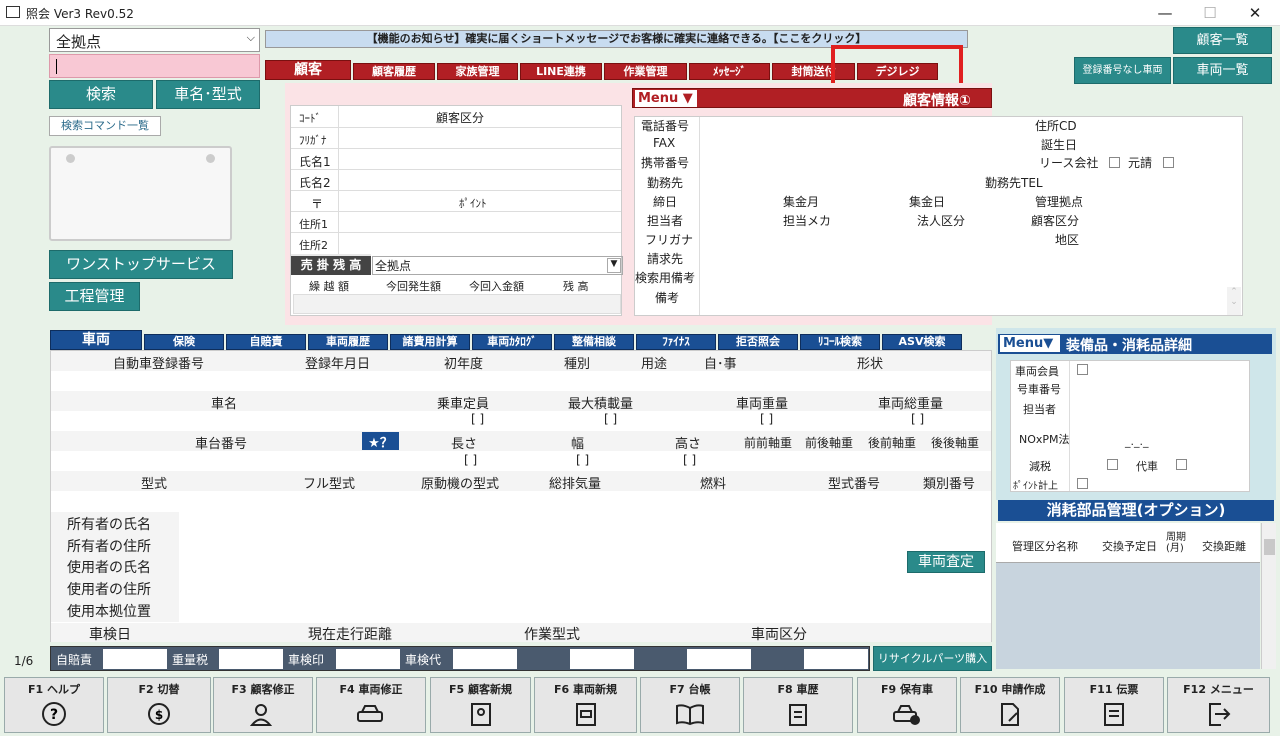 The height and width of the screenshot is (736, 1280). I want to click on f10-application-button: F10 申請作成, so click(1010, 705).